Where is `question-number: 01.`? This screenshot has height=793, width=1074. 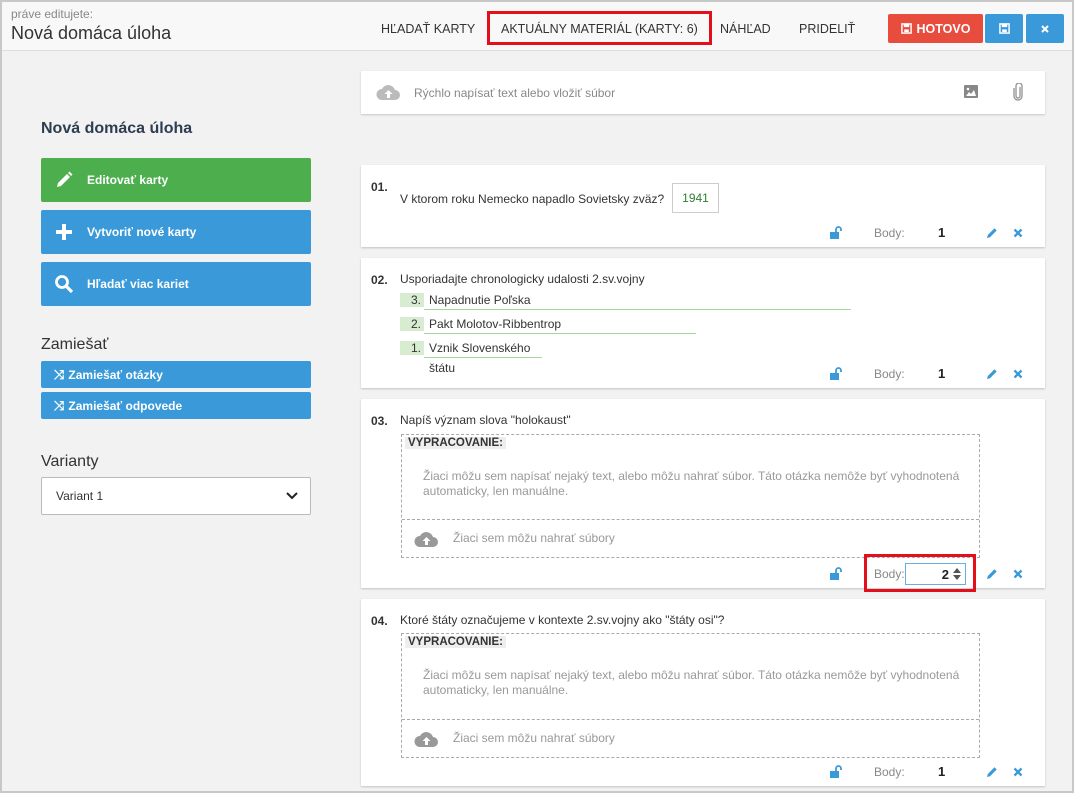 question-number: 01. is located at coordinates (379, 187).